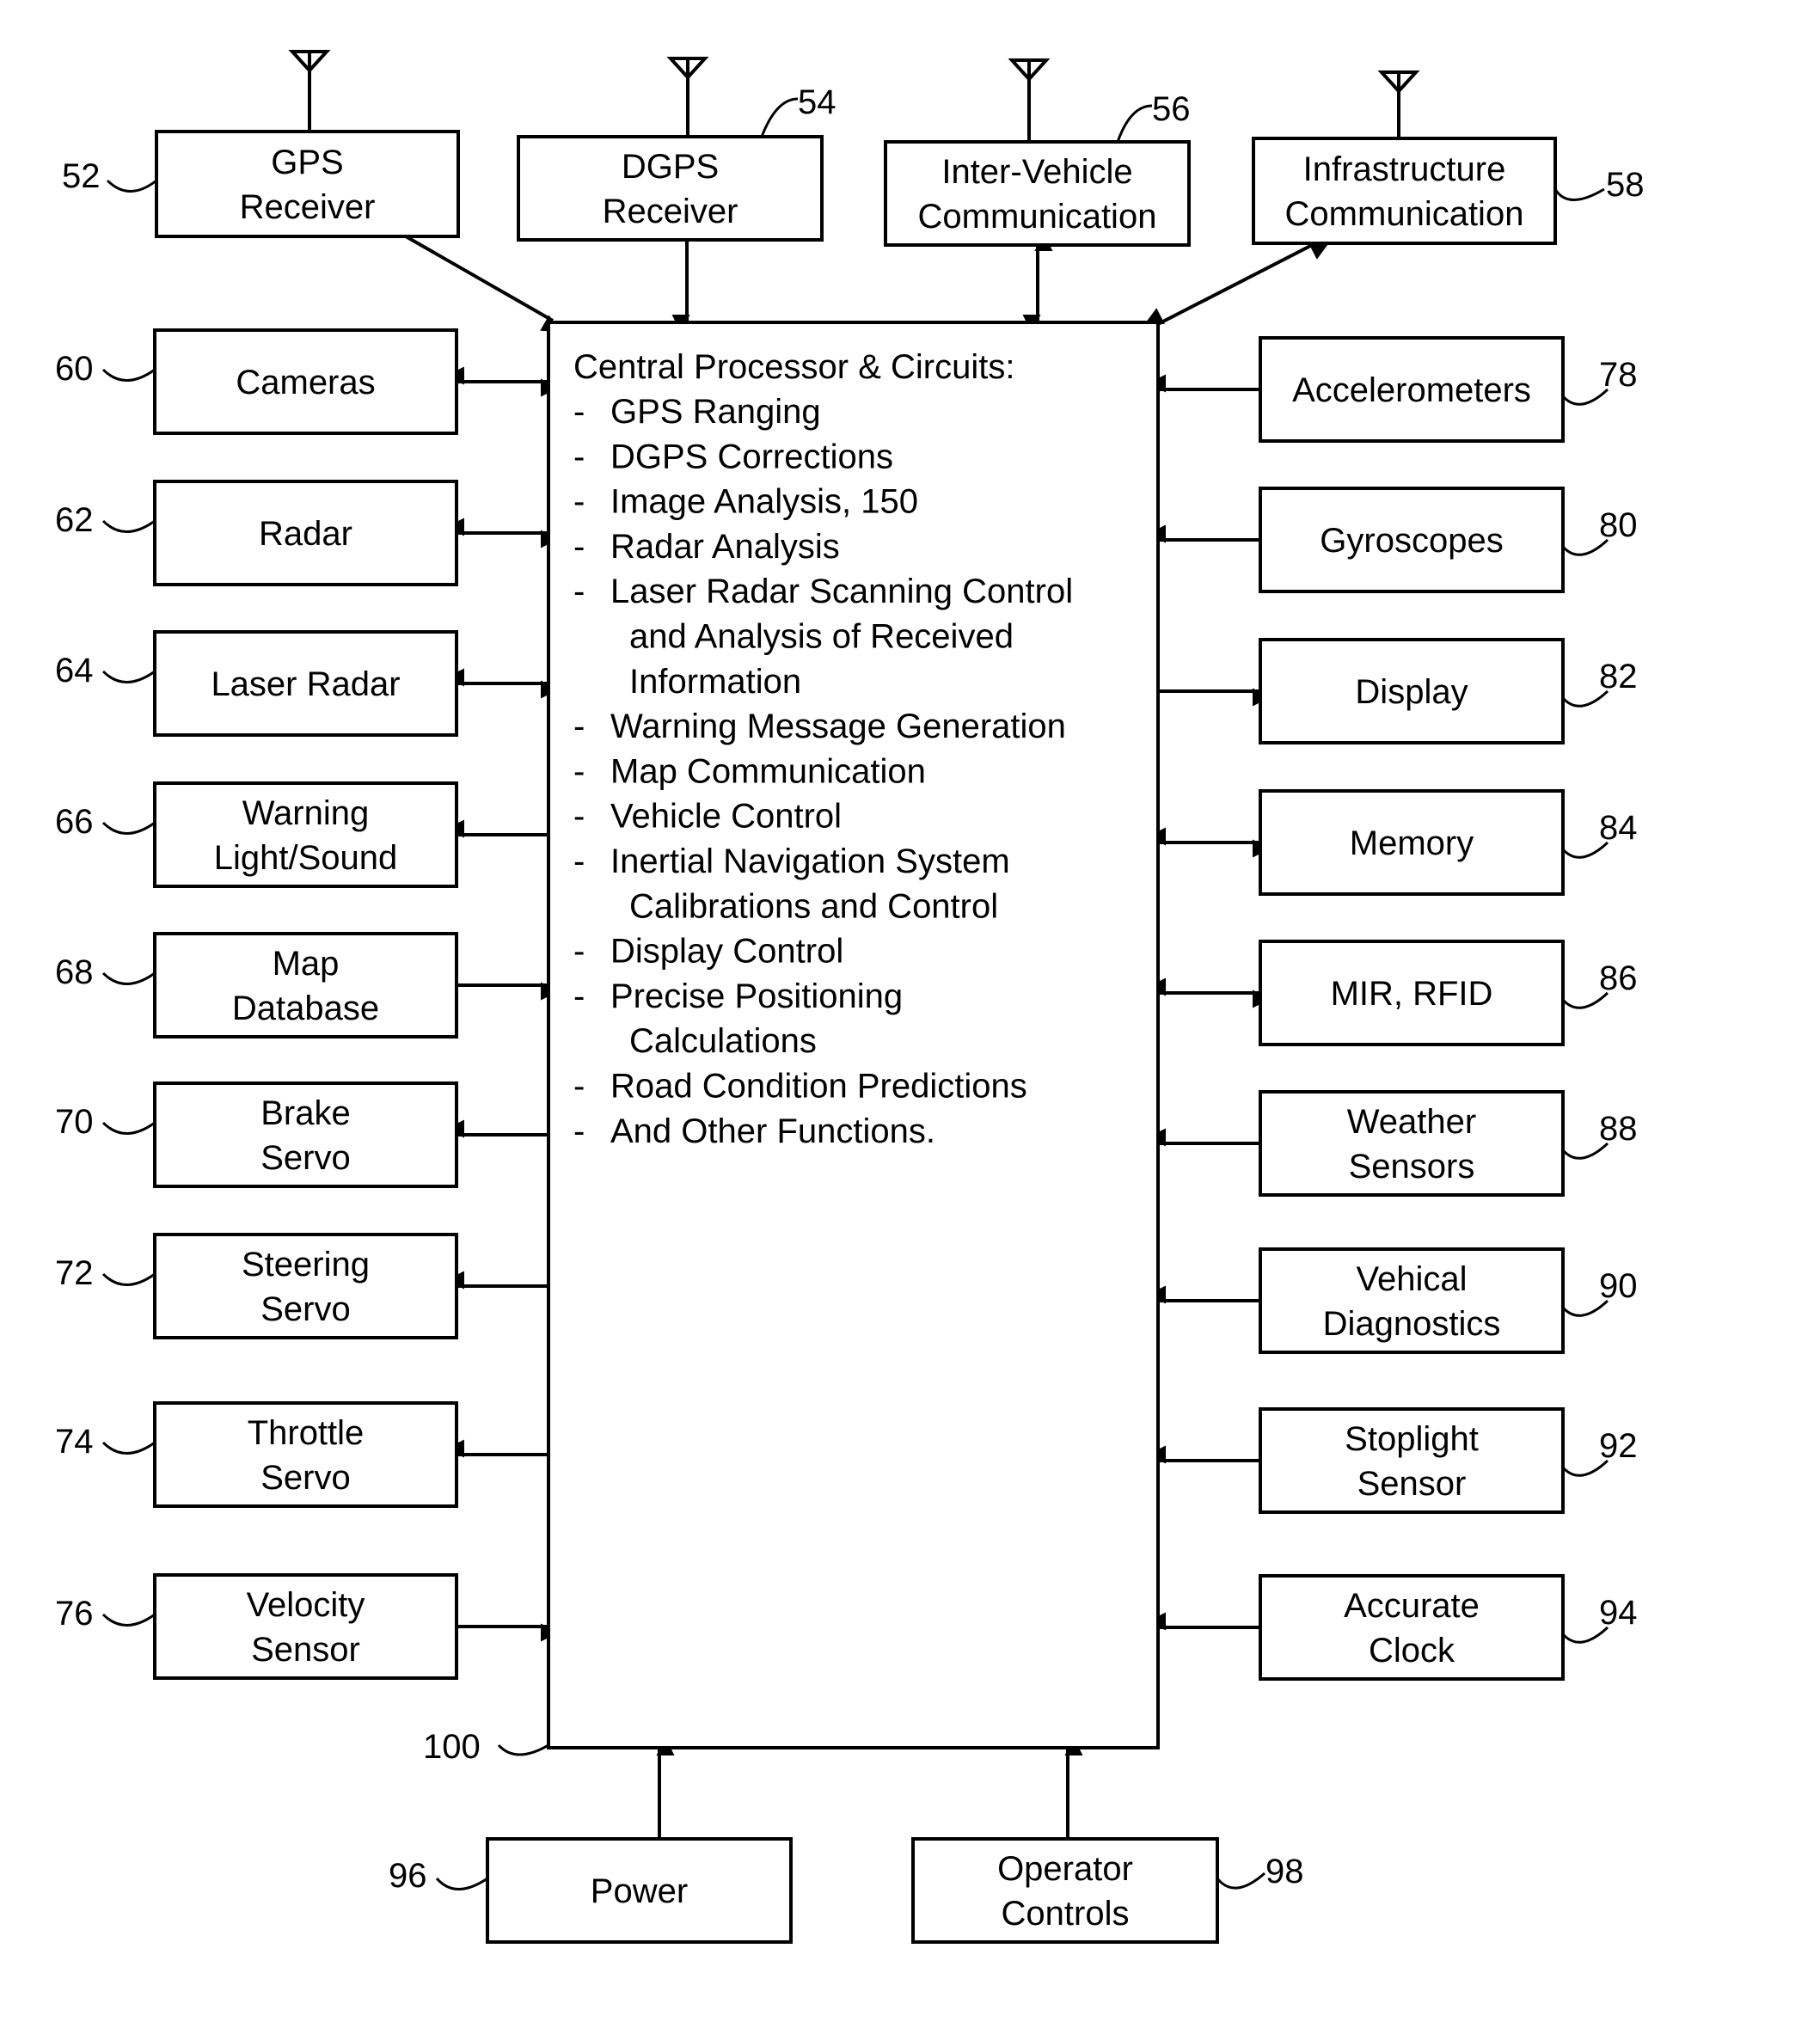  Describe the element at coordinates (697, 412) in the screenshot. I see `central-function-item: - GPS Ranging` at that location.